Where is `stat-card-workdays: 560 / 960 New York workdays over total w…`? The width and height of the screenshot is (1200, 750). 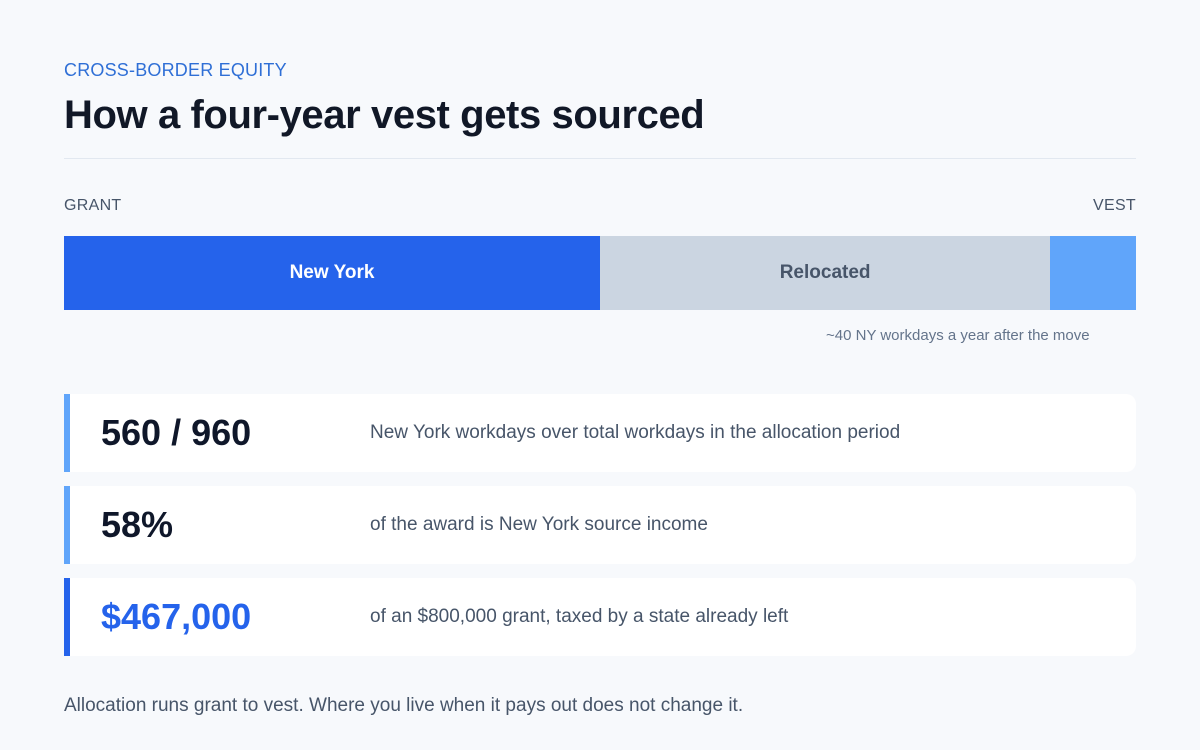
stat-card-workdays: 560 / 960 New York workdays over total w… is located at coordinates (600, 433).